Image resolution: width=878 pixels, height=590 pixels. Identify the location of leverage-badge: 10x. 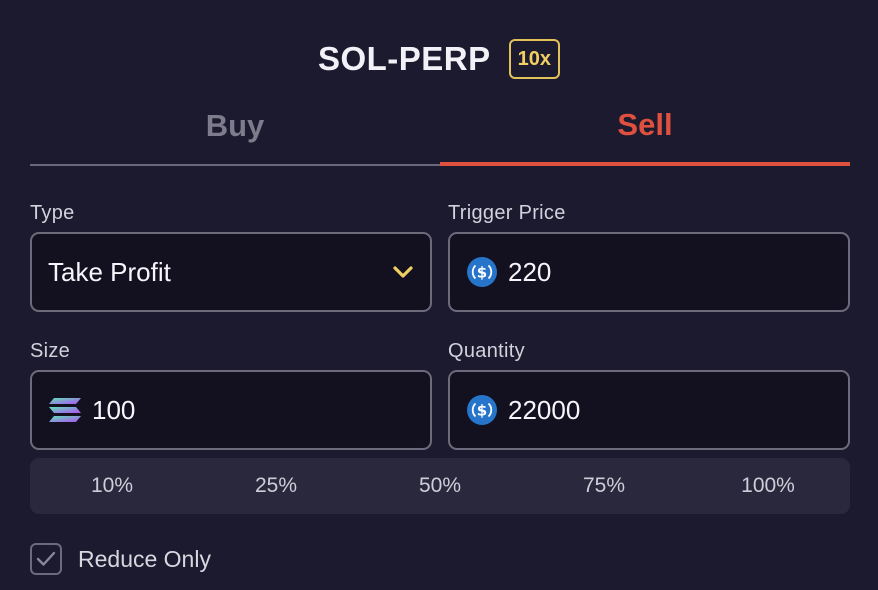
(534, 59).